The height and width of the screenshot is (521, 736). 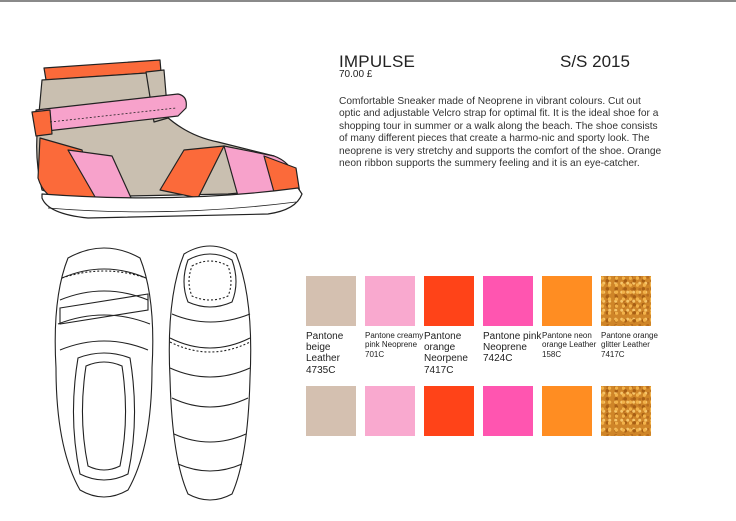 What do you see at coordinates (567, 301) in the screenshot?
I see `swatch-neon-orange` at bounding box center [567, 301].